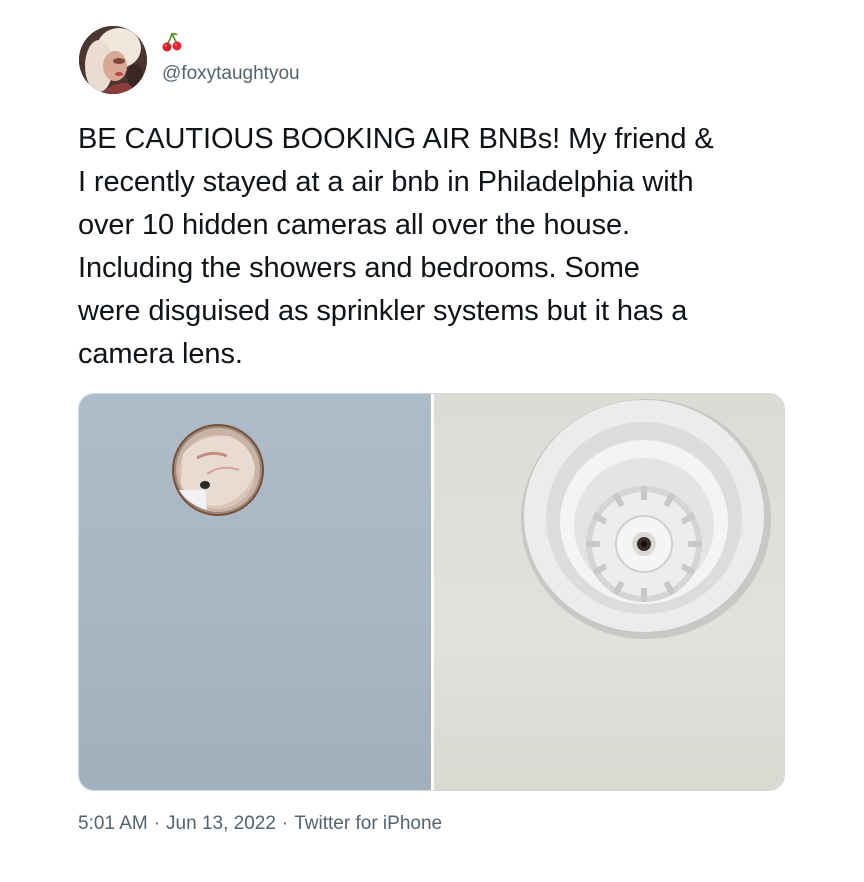 This screenshot has width=864, height=882. I want to click on display-name, so click(172, 44).